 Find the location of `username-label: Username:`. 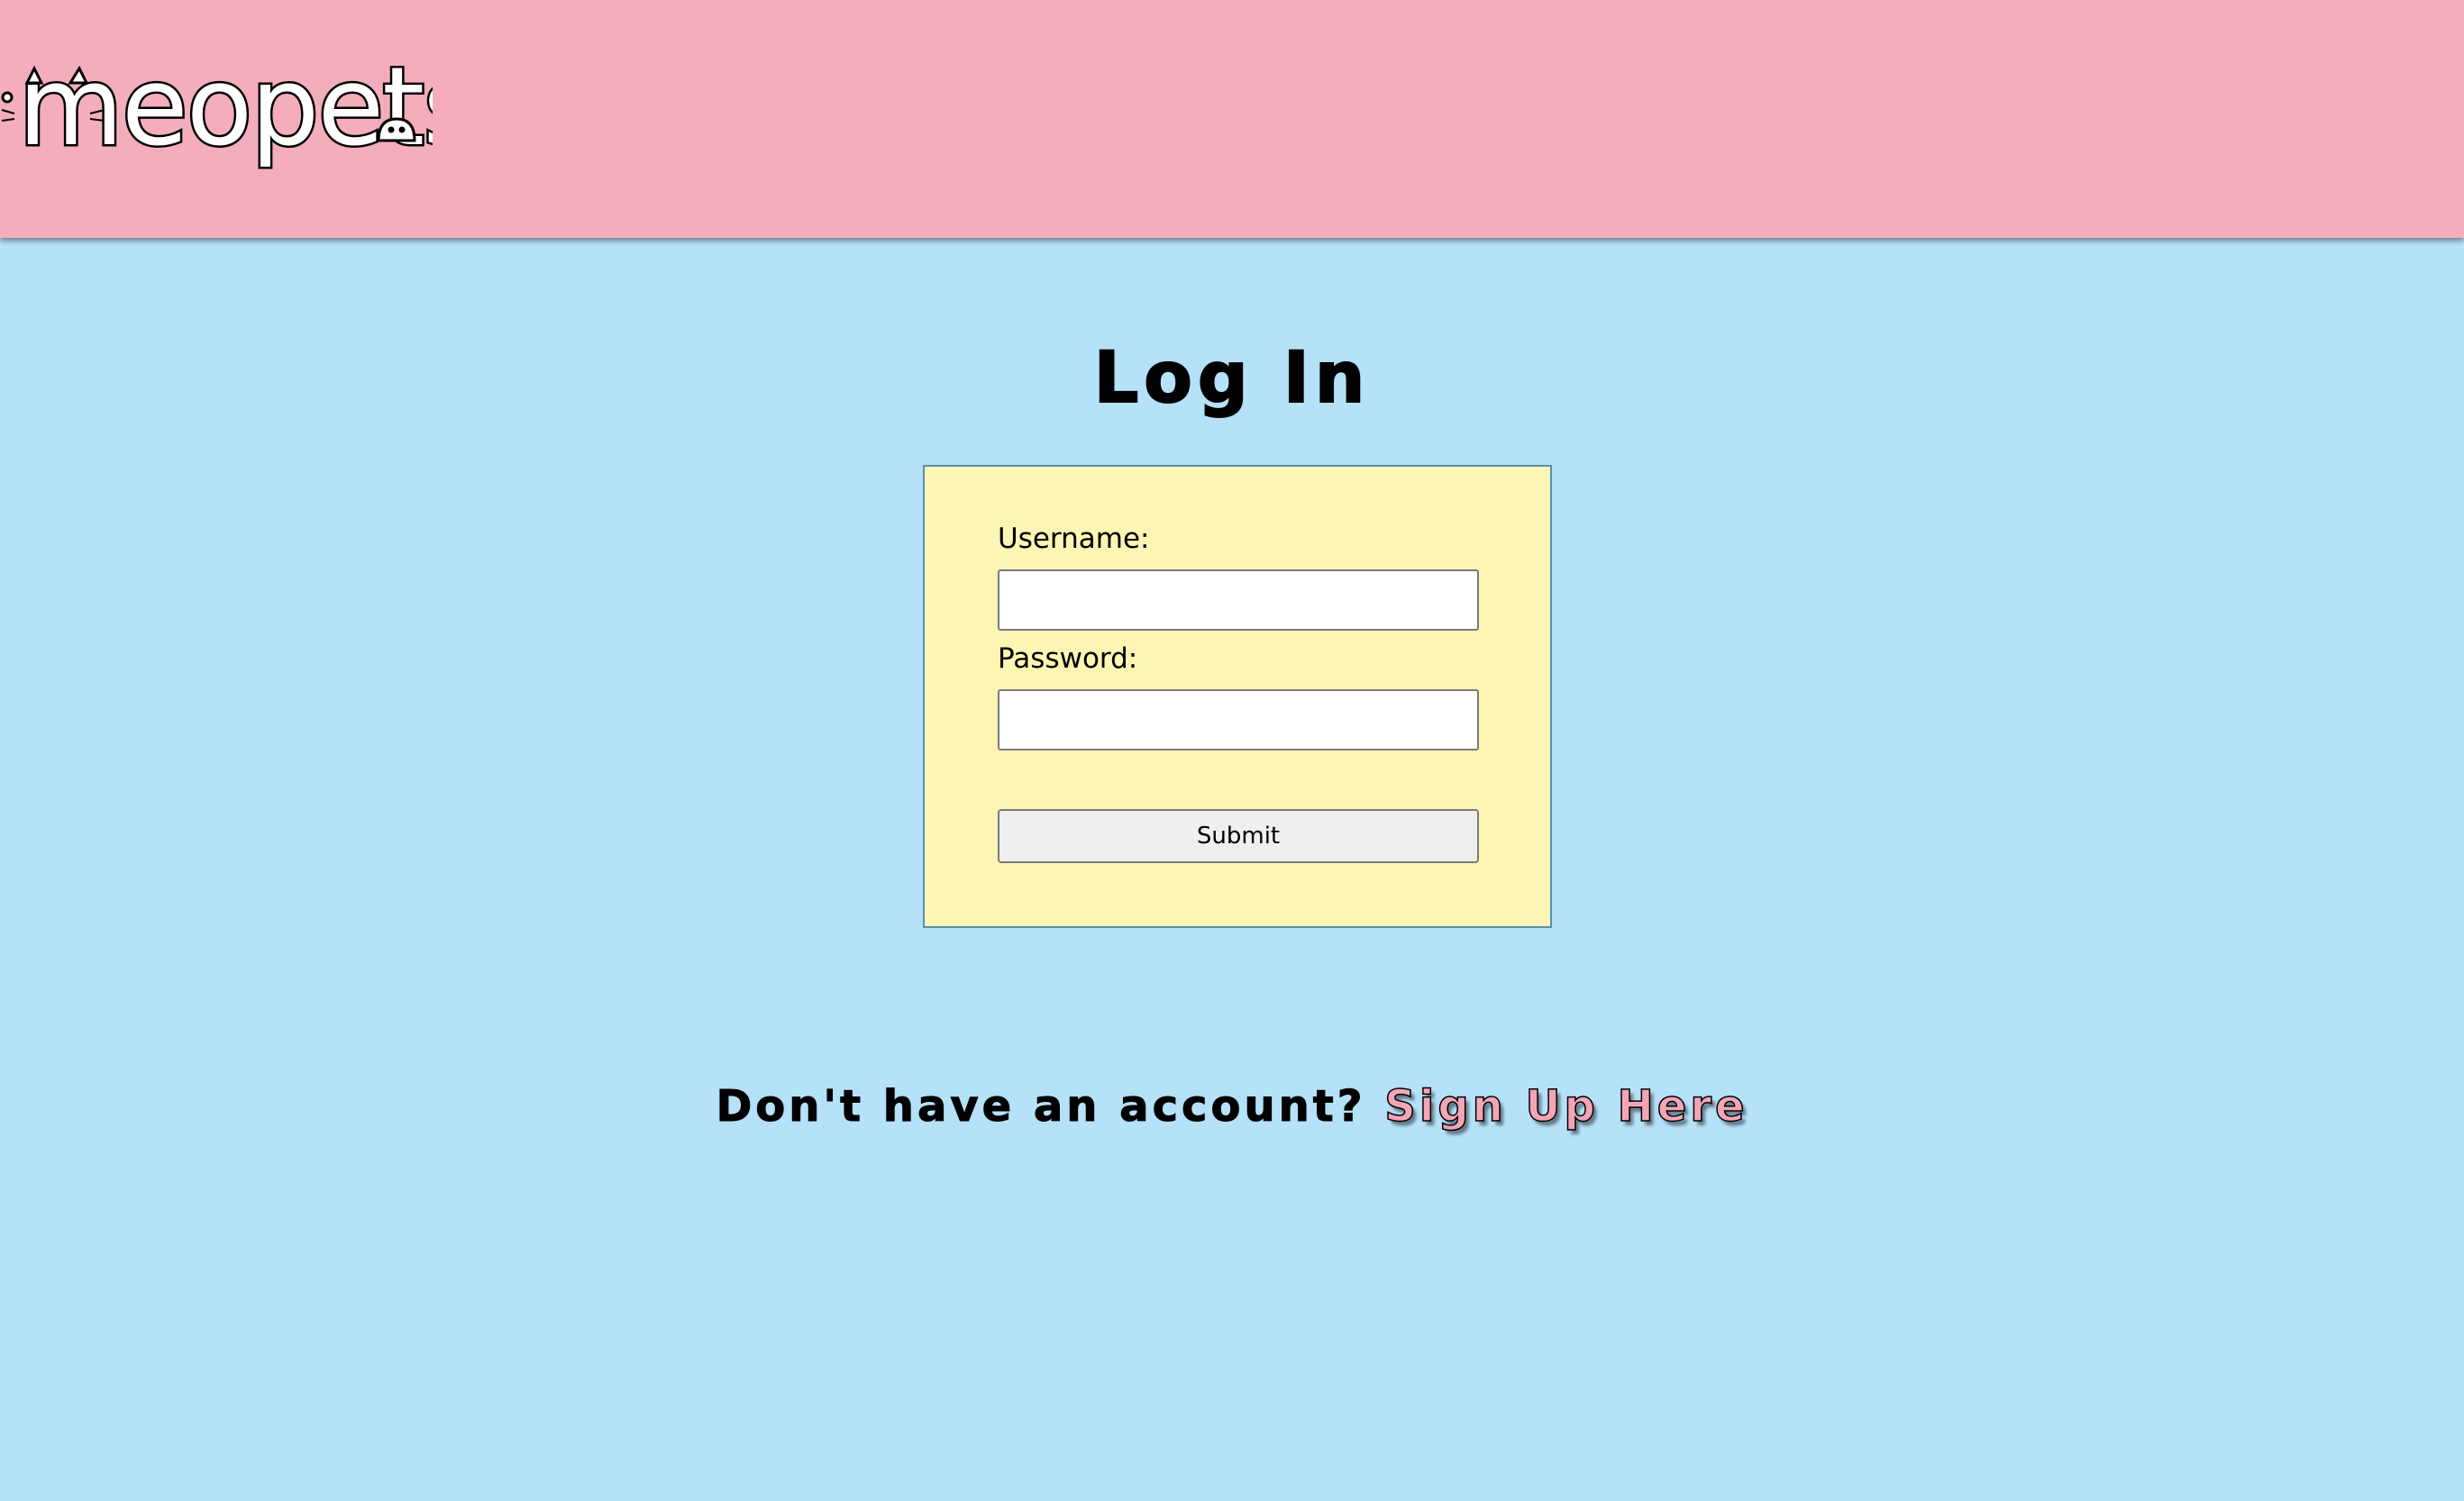

username-label: Username: is located at coordinates (1074, 539).